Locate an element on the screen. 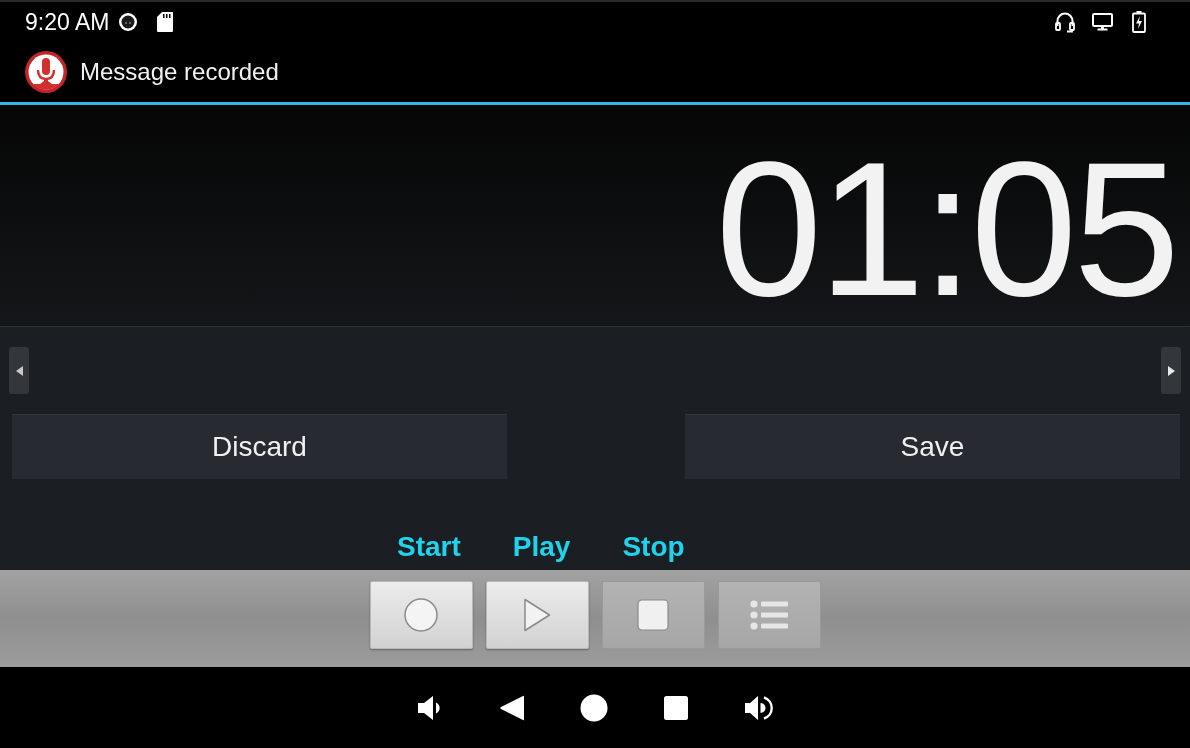  record-button is located at coordinates (421, 615).